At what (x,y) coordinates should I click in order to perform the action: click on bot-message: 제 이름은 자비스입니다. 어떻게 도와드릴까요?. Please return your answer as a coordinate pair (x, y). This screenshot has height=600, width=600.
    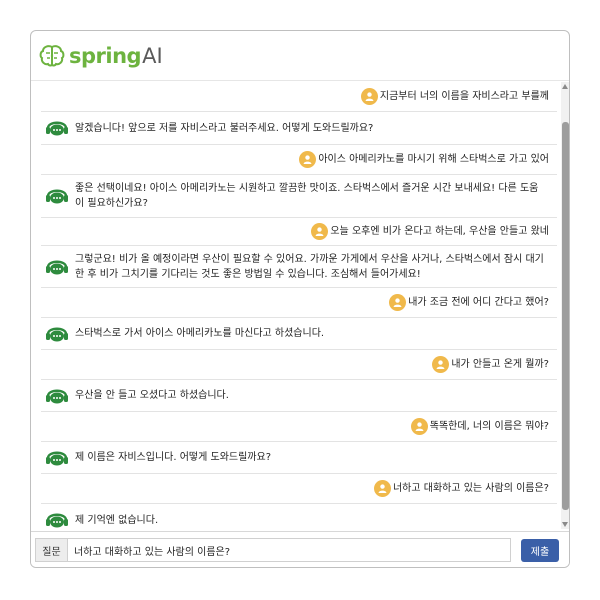
    Looking at the image, I should click on (299, 458).